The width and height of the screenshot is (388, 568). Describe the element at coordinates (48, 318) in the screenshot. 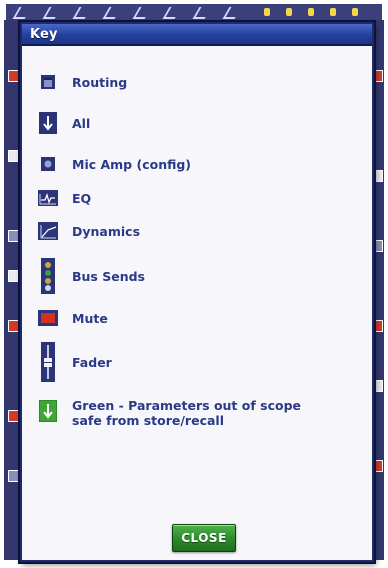

I see `mute-icon` at that location.